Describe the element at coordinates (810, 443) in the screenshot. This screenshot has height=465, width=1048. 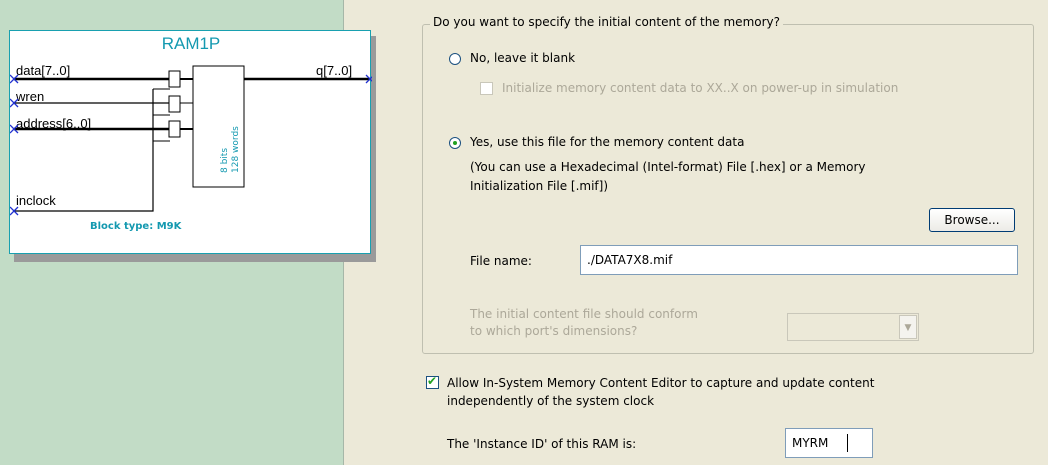
I see `instance-id-value: MYRM` at that location.